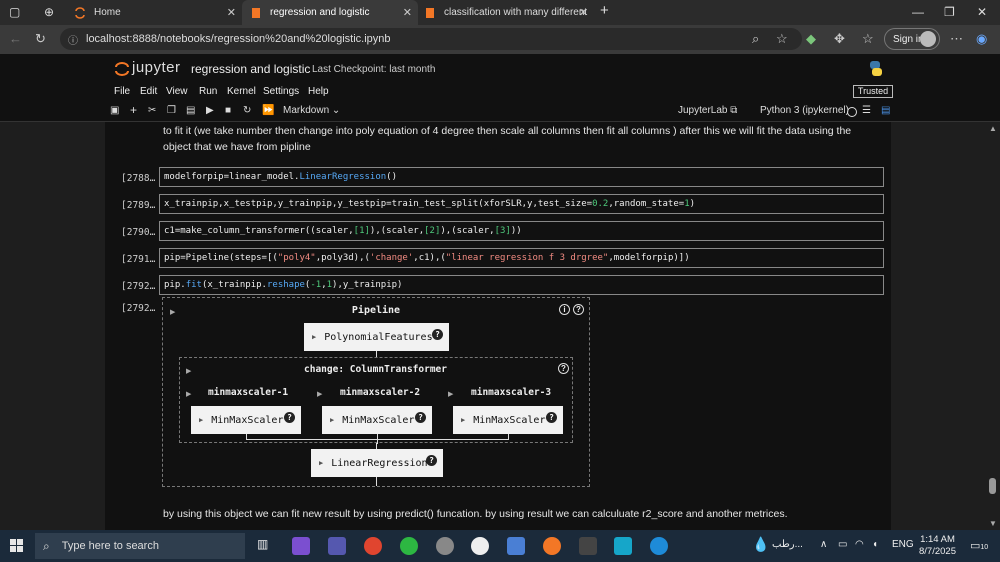 Image resolution: width=1000 pixels, height=562 pixels. What do you see at coordinates (508, 420) in the screenshot?
I see `estimator-minmaxscaler-3: ▶ MinMaxScaler ?` at bounding box center [508, 420].